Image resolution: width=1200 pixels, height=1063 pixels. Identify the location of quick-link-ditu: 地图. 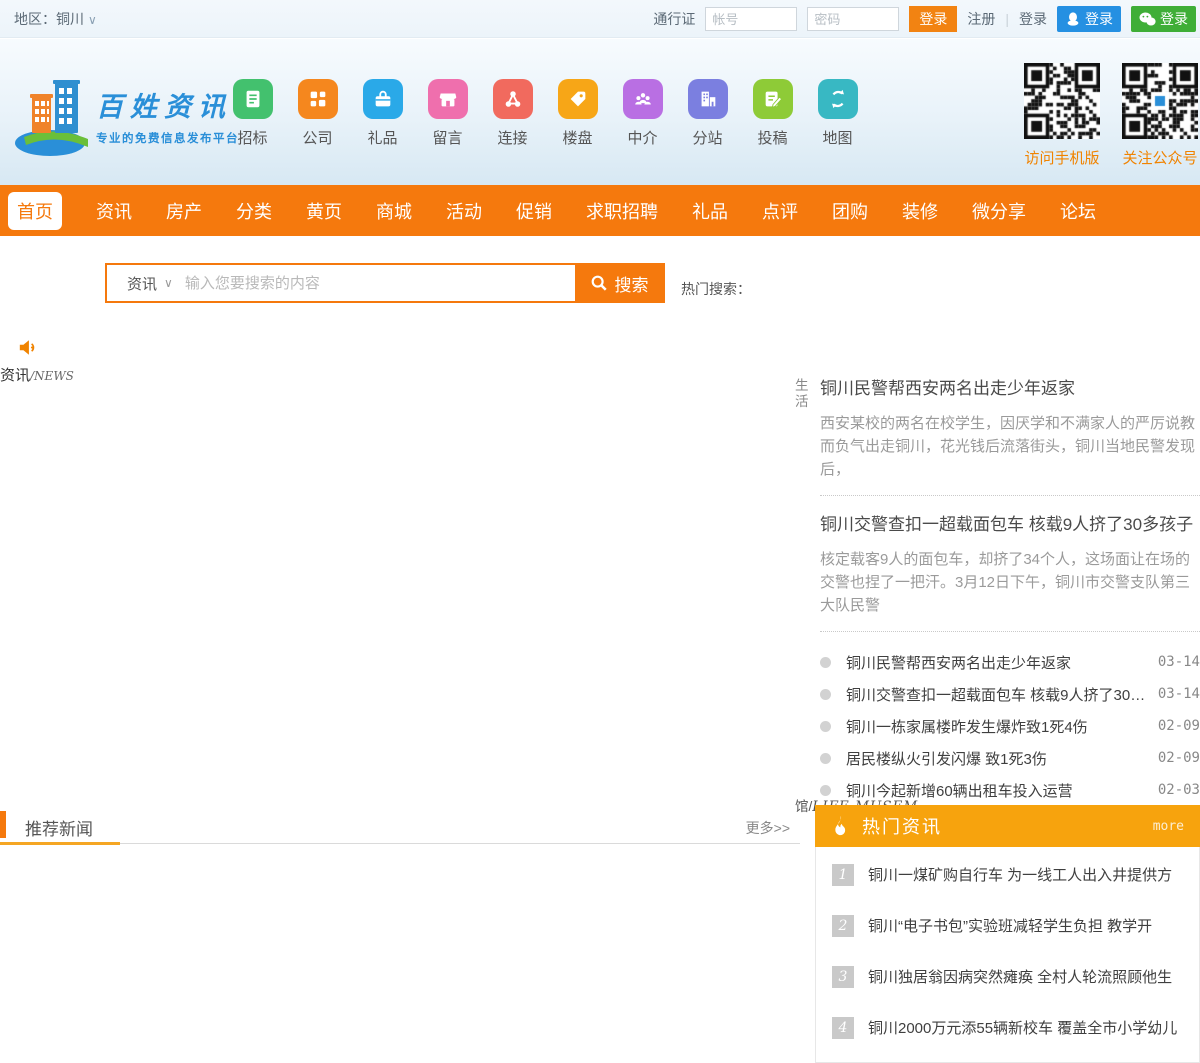
(837, 113).